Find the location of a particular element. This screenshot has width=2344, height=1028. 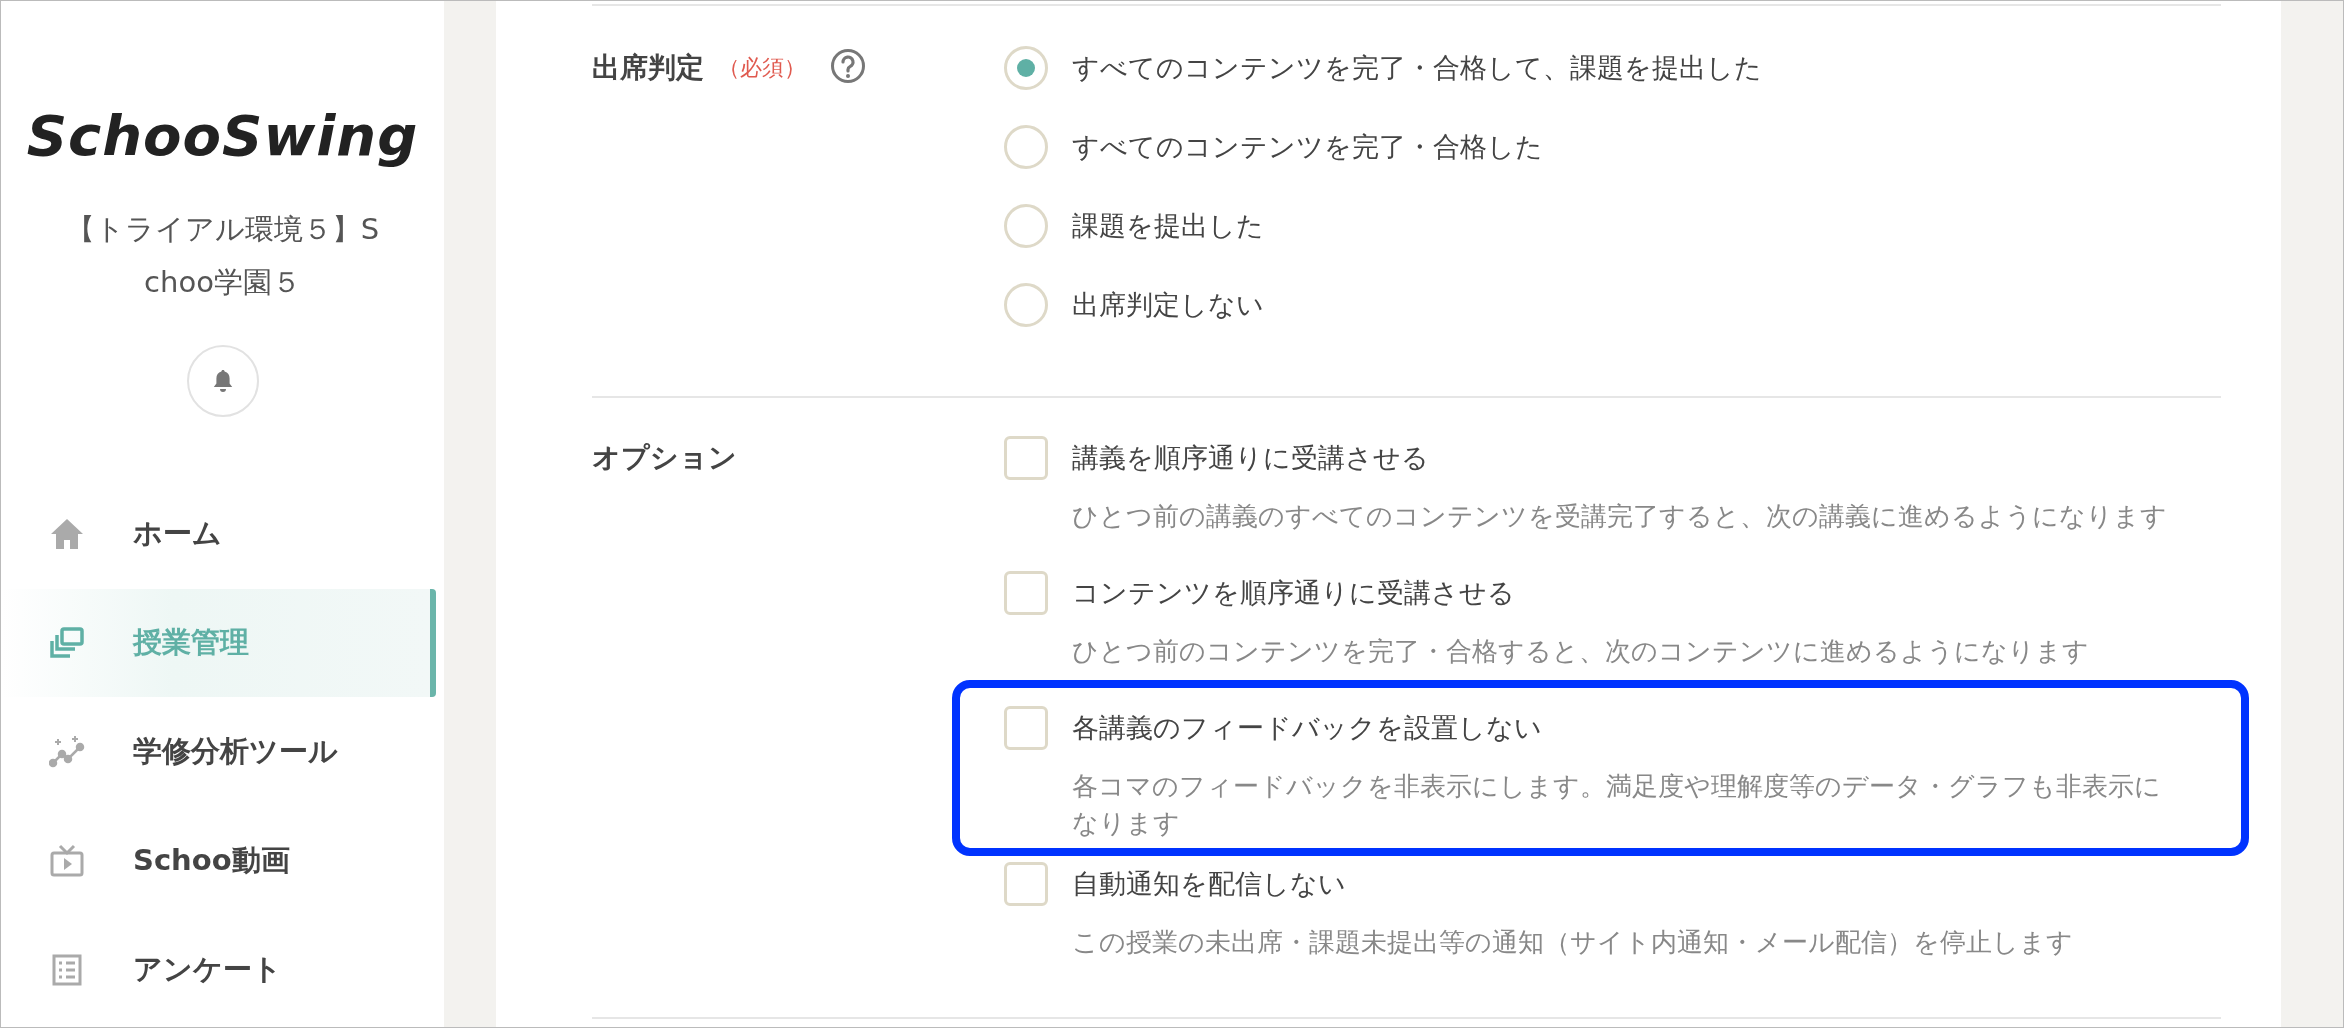

option-label: 講義を順序通りに受講させる is located at coordinates (1250, 458).